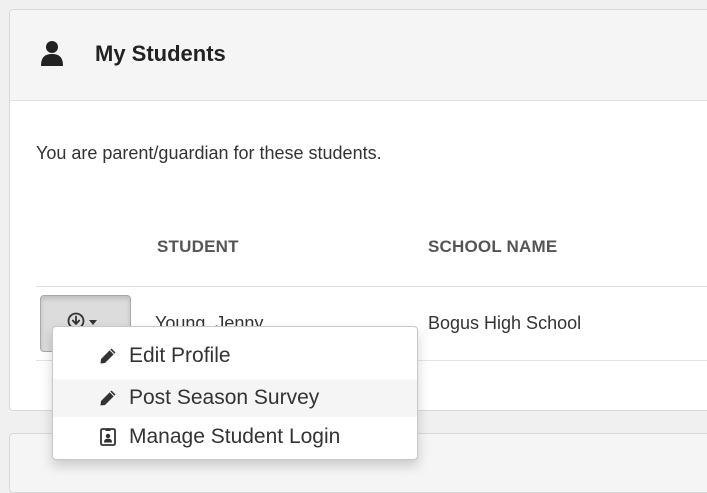 This screenshot has width=707, height=493. I want to click on column-header-student: STUDENT, so click(198, 246).